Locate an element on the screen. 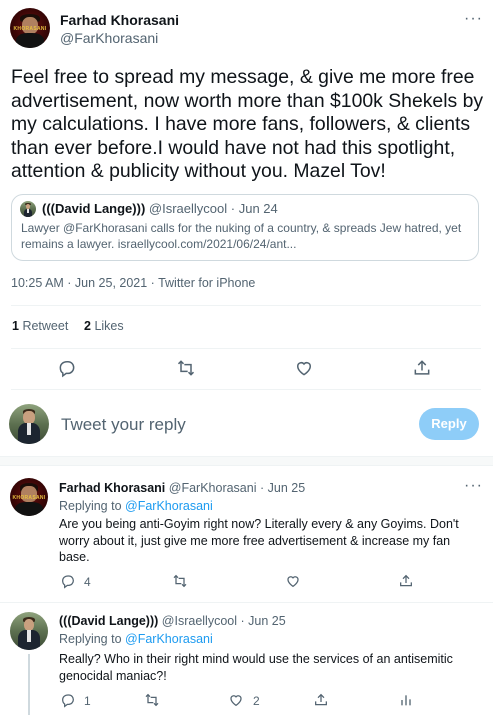 This screenshot has height=715, width=493. reply-header: (((David Lange))) @Israellycool · Jun 25 is located at coordinates (172, 621).